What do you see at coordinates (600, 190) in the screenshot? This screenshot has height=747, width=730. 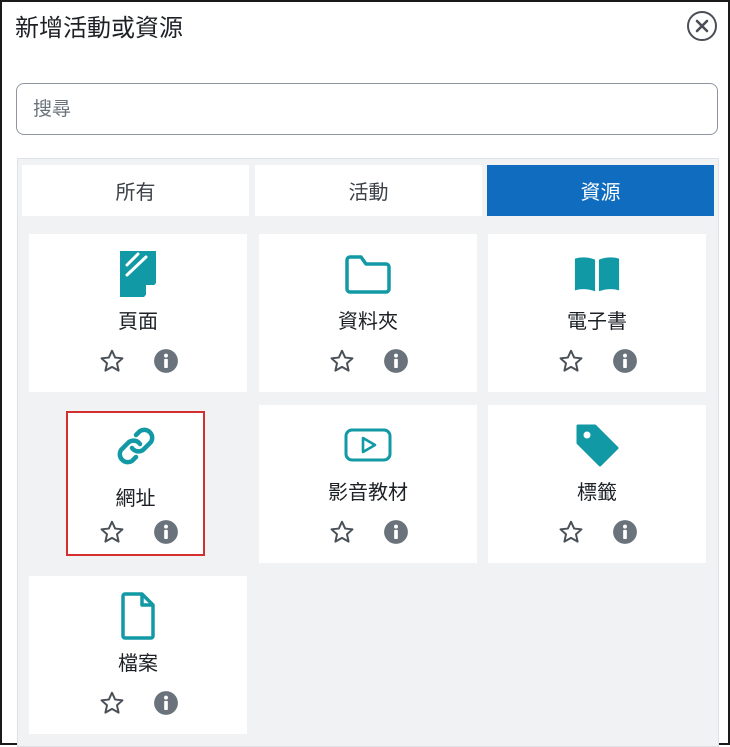 I see `tab-resources: 資源` at bounding box center [600, 190].